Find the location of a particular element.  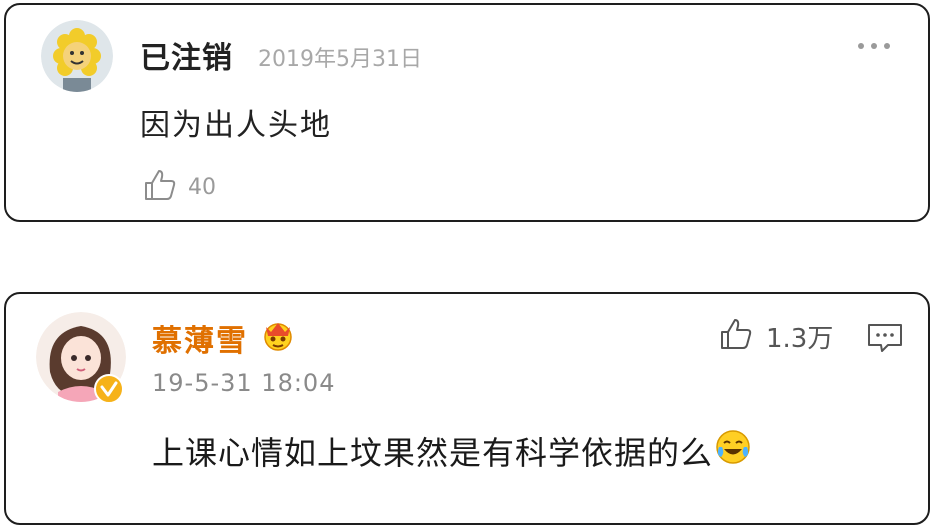

avatar is located at coordinates (77, 56).